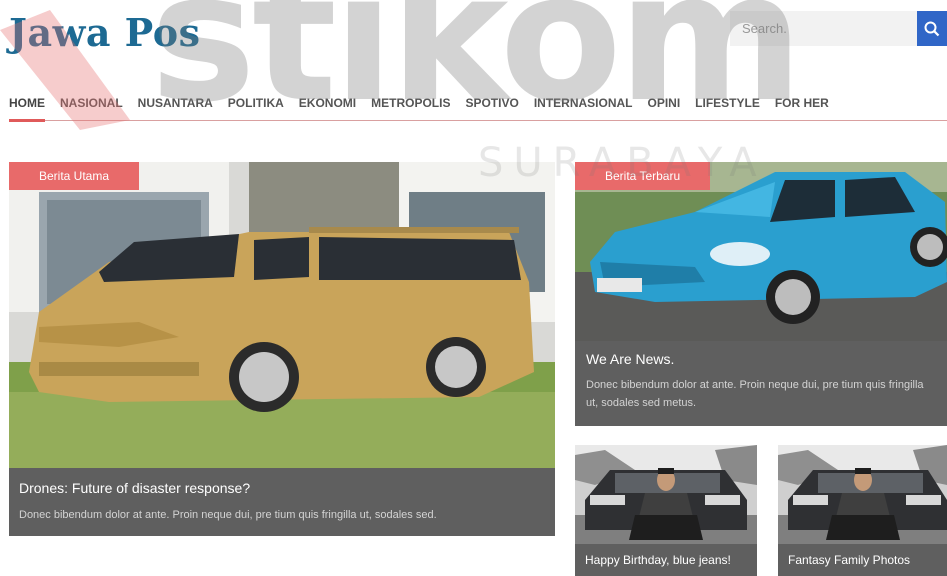  I want to click on small-post-caption: Fantasy Family Photos, so click(862, 560).